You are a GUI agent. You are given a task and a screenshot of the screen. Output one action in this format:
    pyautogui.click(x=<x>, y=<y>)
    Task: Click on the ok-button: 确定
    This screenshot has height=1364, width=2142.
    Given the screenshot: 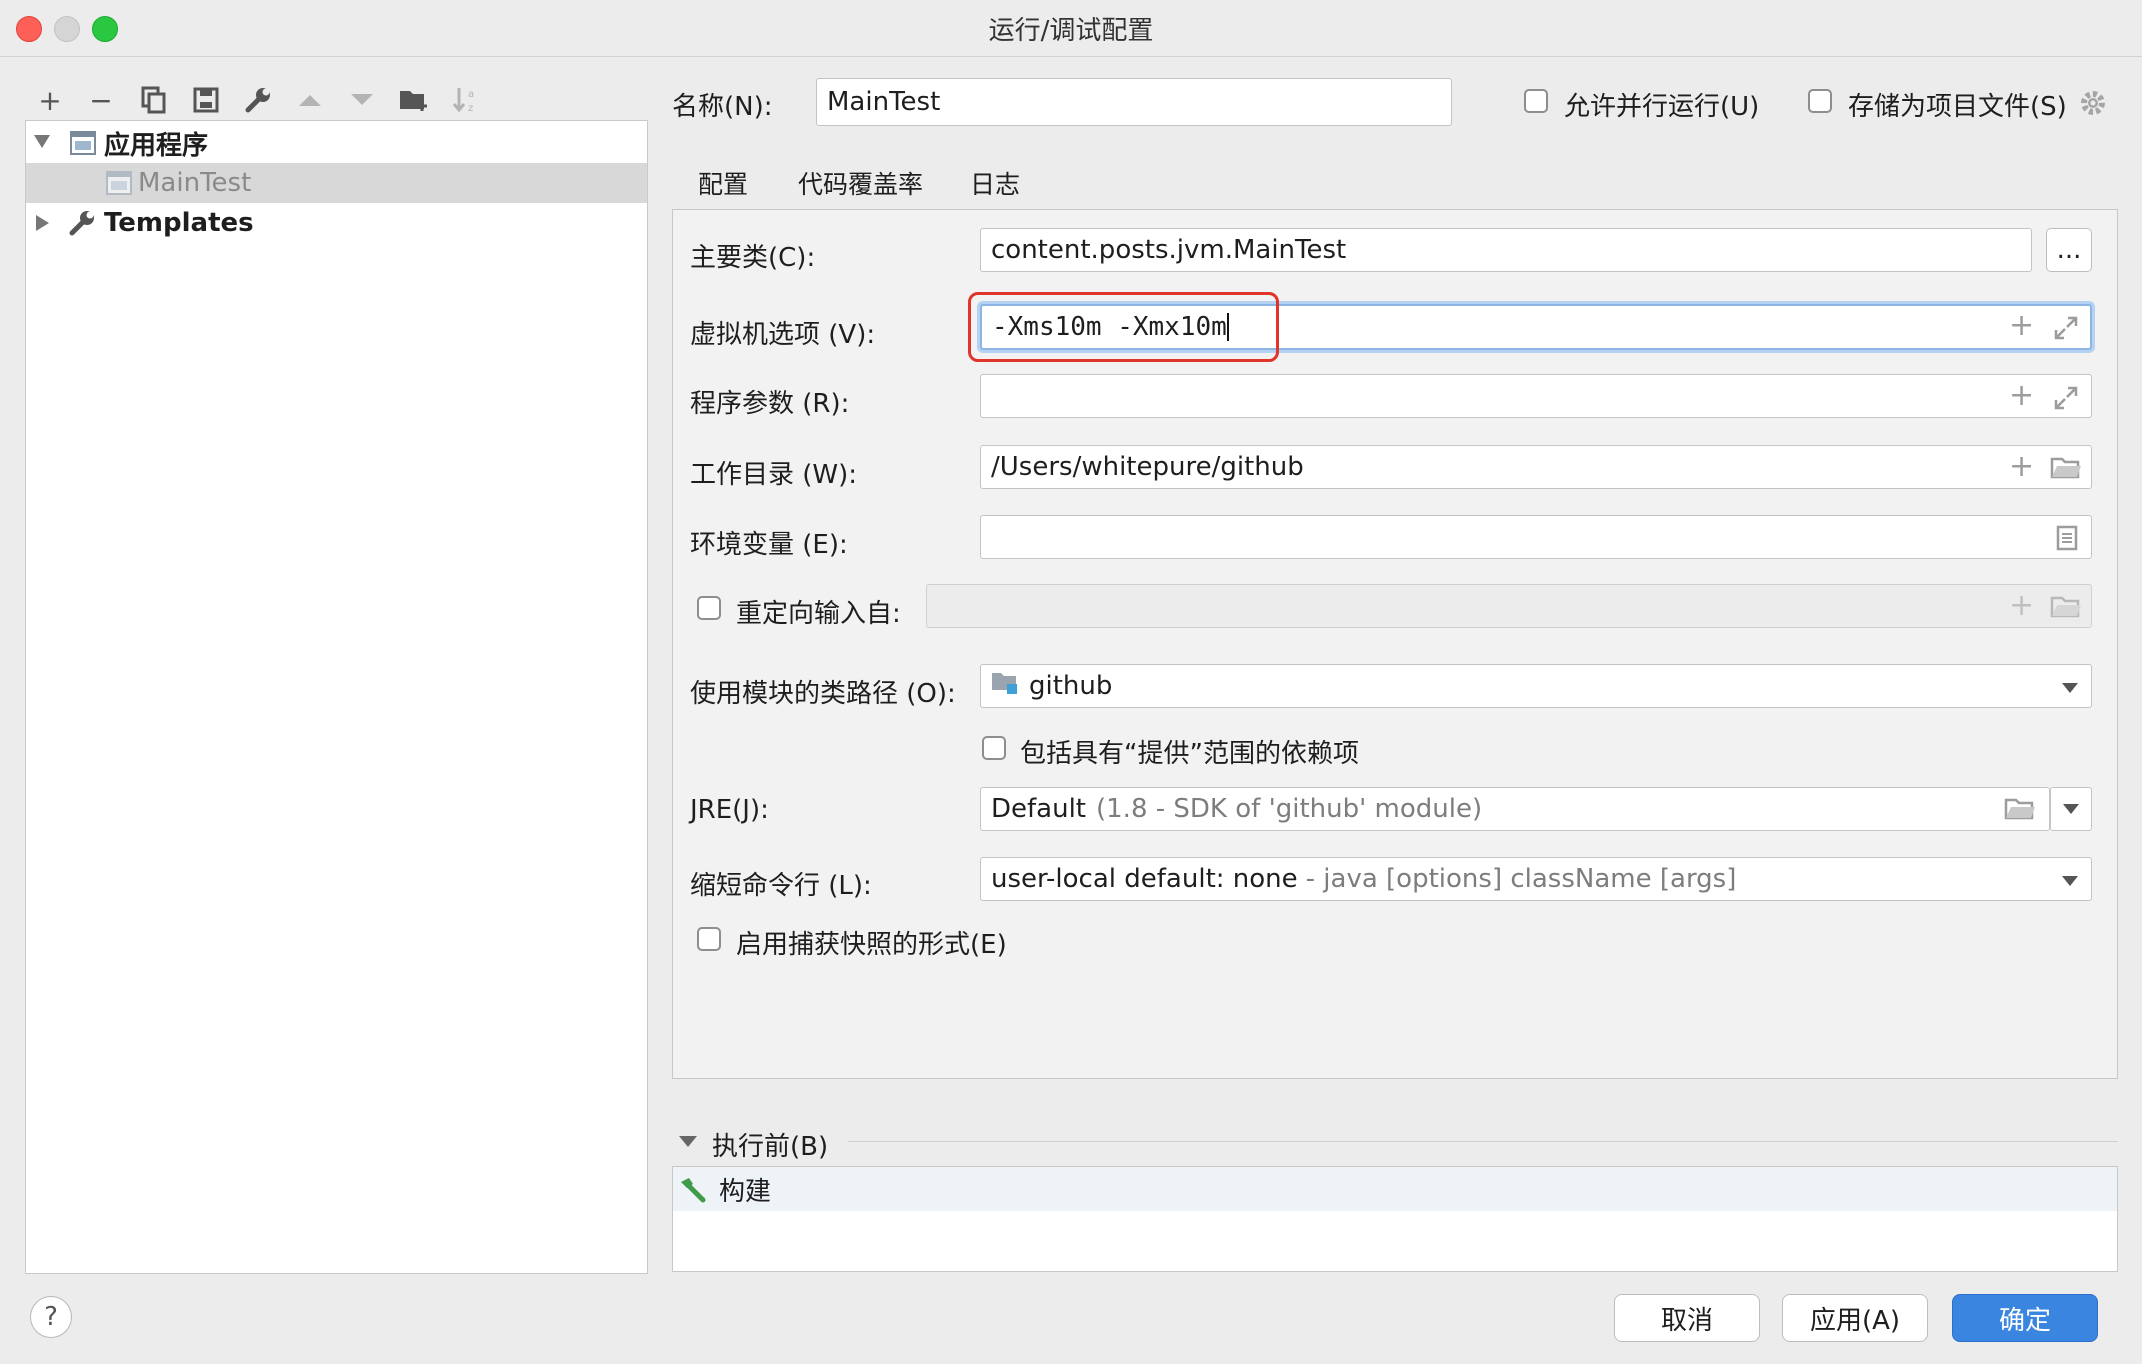 What is the action you would take?
    pyautogui.click(x=2025, y=1318)
    